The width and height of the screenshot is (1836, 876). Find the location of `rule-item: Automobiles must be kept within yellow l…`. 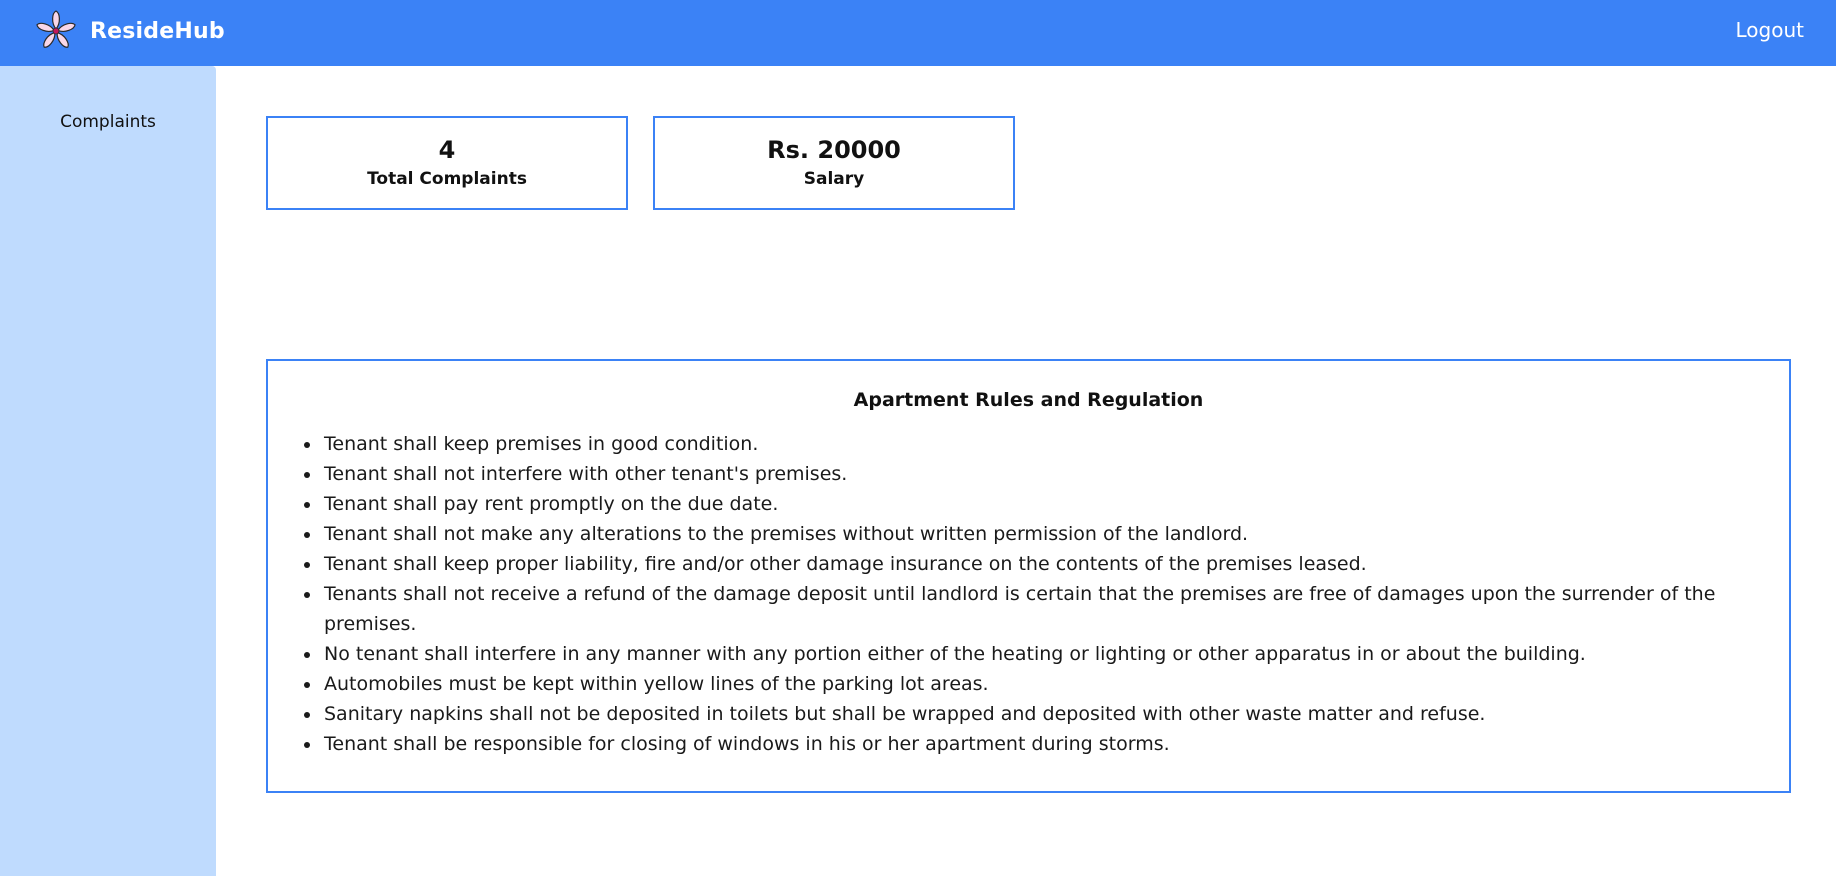

rule-item: Automobiles must be kept within yellow l… is located at coordinates (1019, 684).